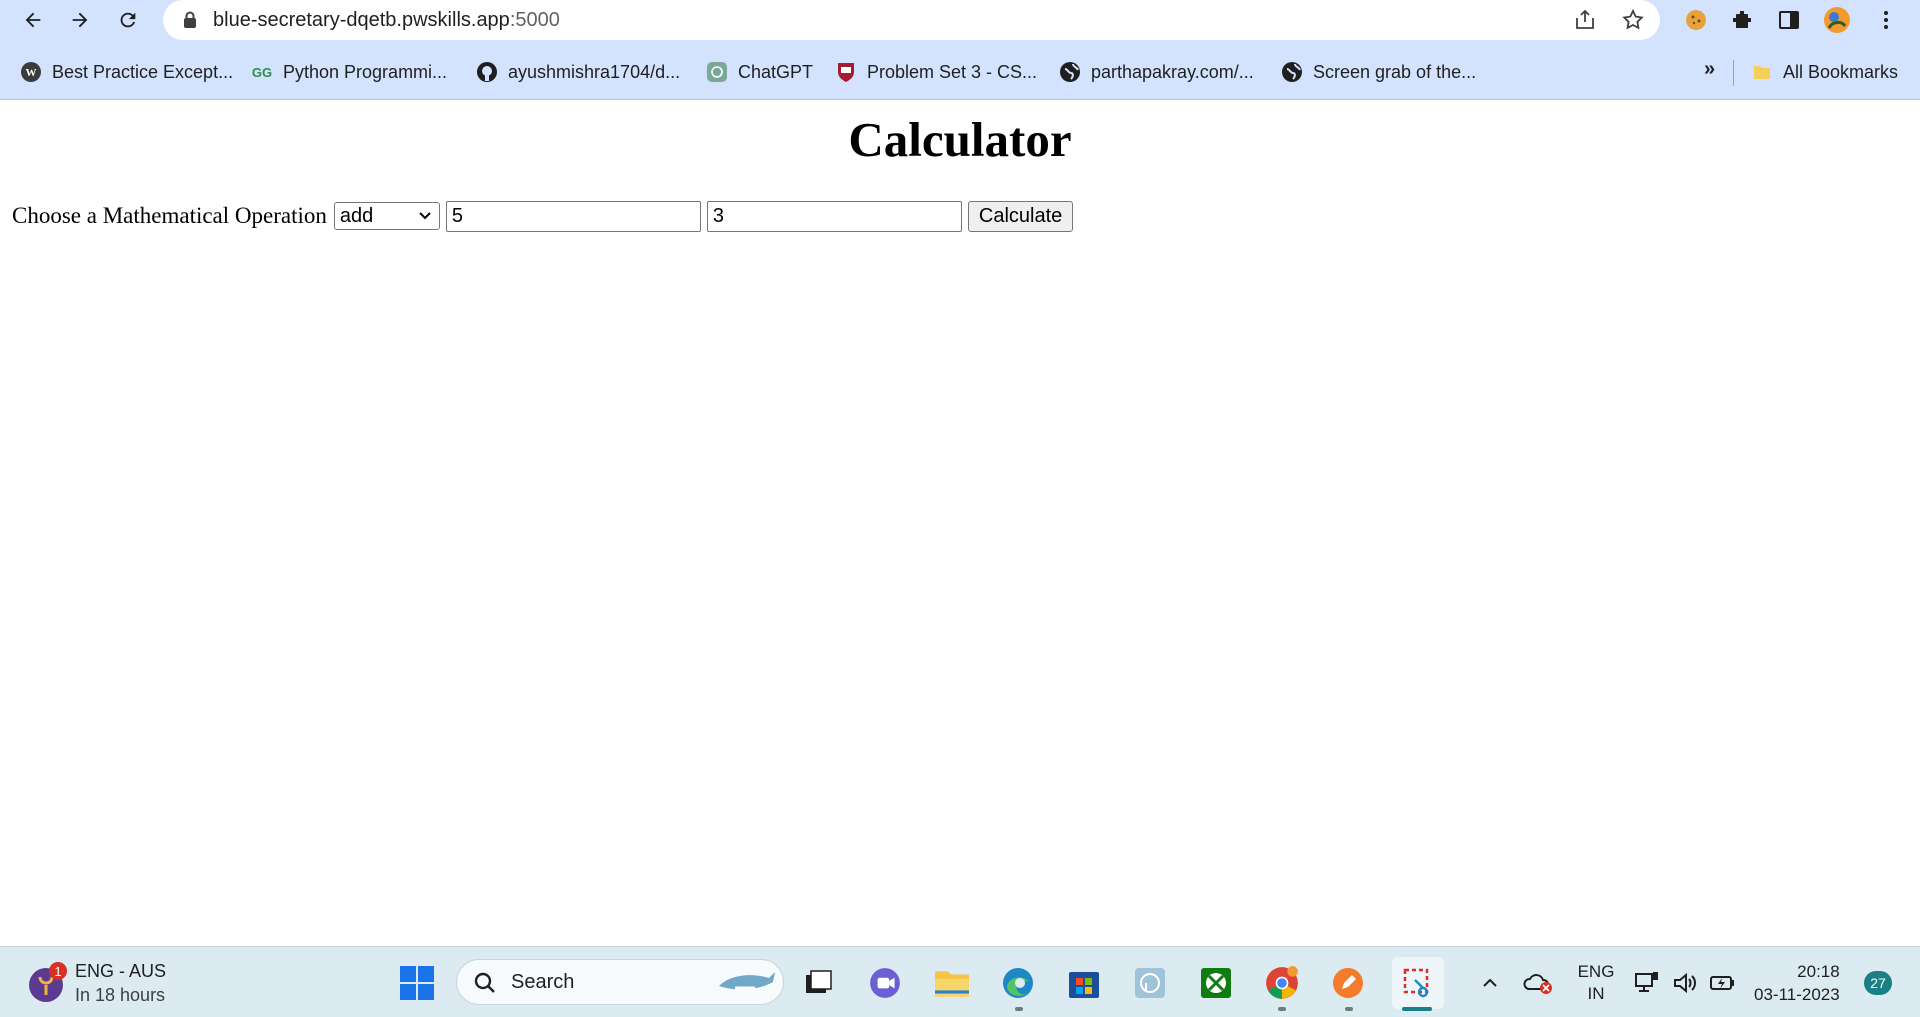 This screenshot has width=1920, height=1017. I want to click on volume-button, so click(1685, 983).